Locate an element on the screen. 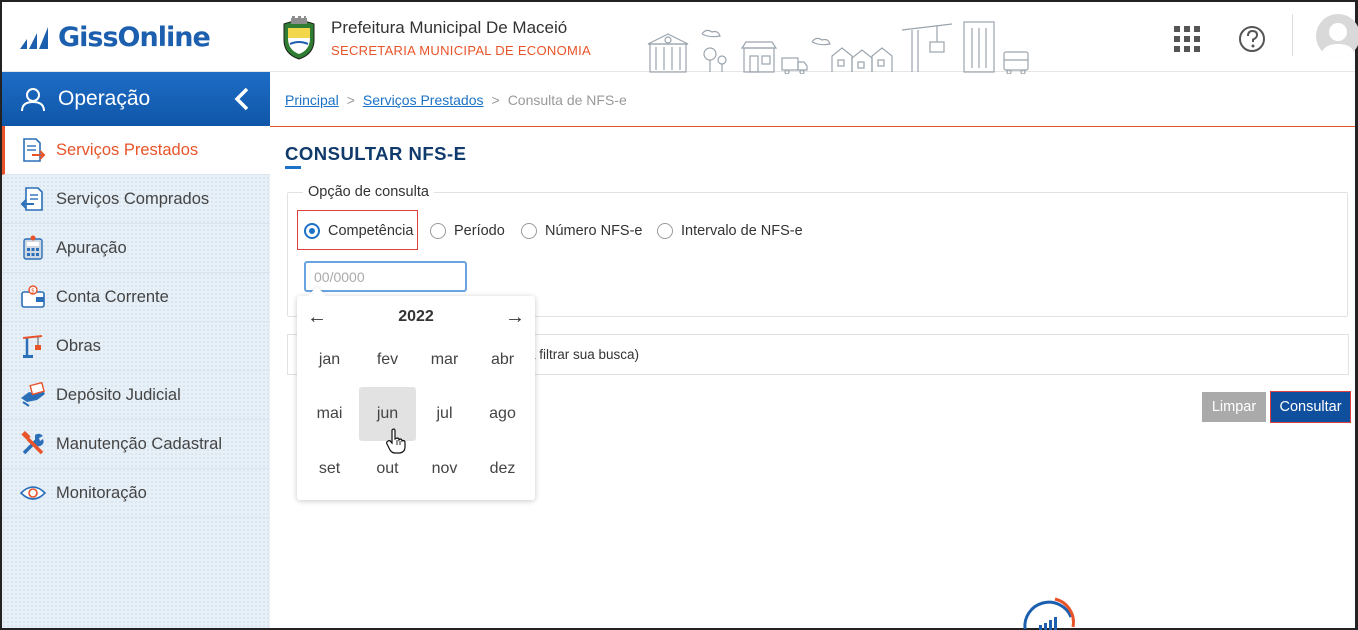  sidebar-item-deposito-judicial: Depósito Judicial is located at coordinates (136, 395).